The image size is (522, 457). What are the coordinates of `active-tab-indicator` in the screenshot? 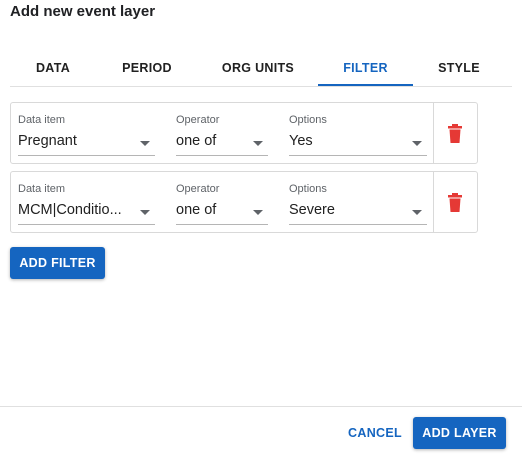 It's located at (365, 85).